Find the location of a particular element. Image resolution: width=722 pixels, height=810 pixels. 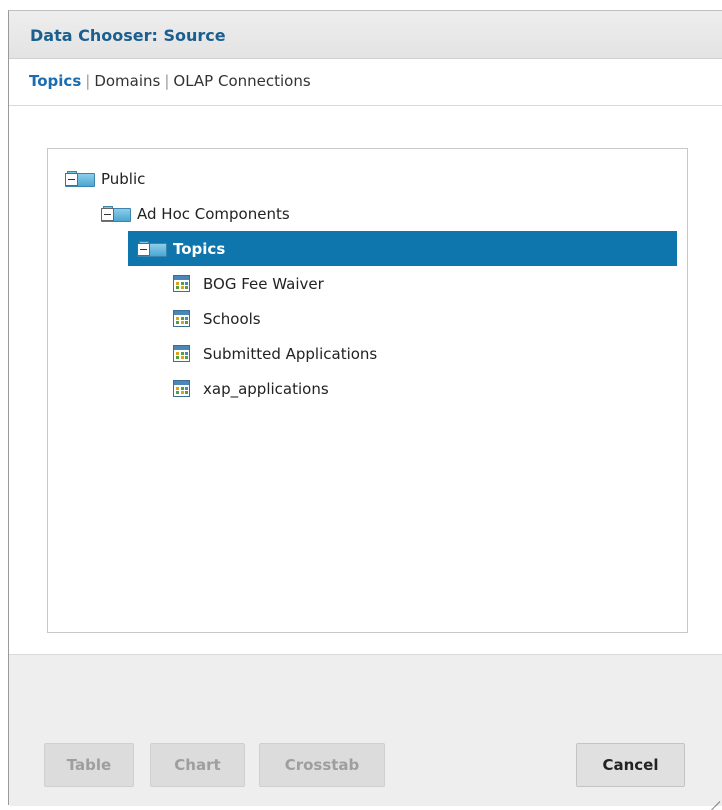

tree-node-topic-item: Schools is located at coordinates (217, 318).